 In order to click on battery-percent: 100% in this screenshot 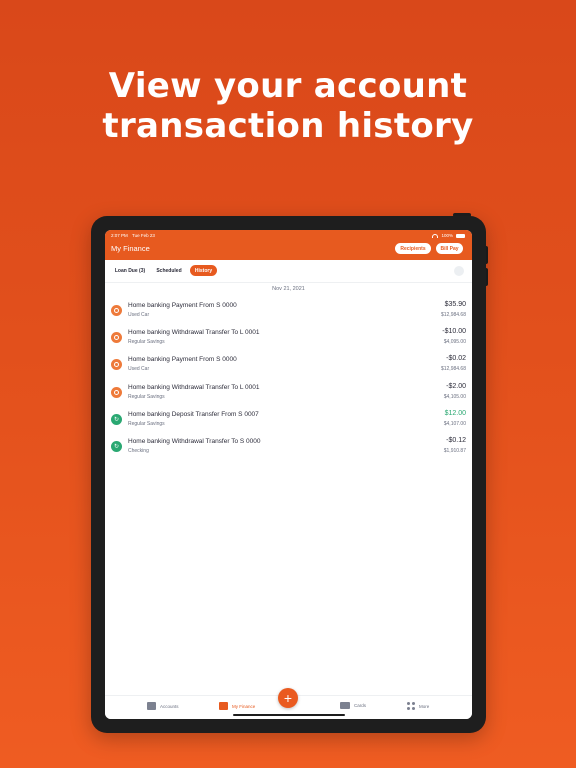, I will do `click(447, 235)`.